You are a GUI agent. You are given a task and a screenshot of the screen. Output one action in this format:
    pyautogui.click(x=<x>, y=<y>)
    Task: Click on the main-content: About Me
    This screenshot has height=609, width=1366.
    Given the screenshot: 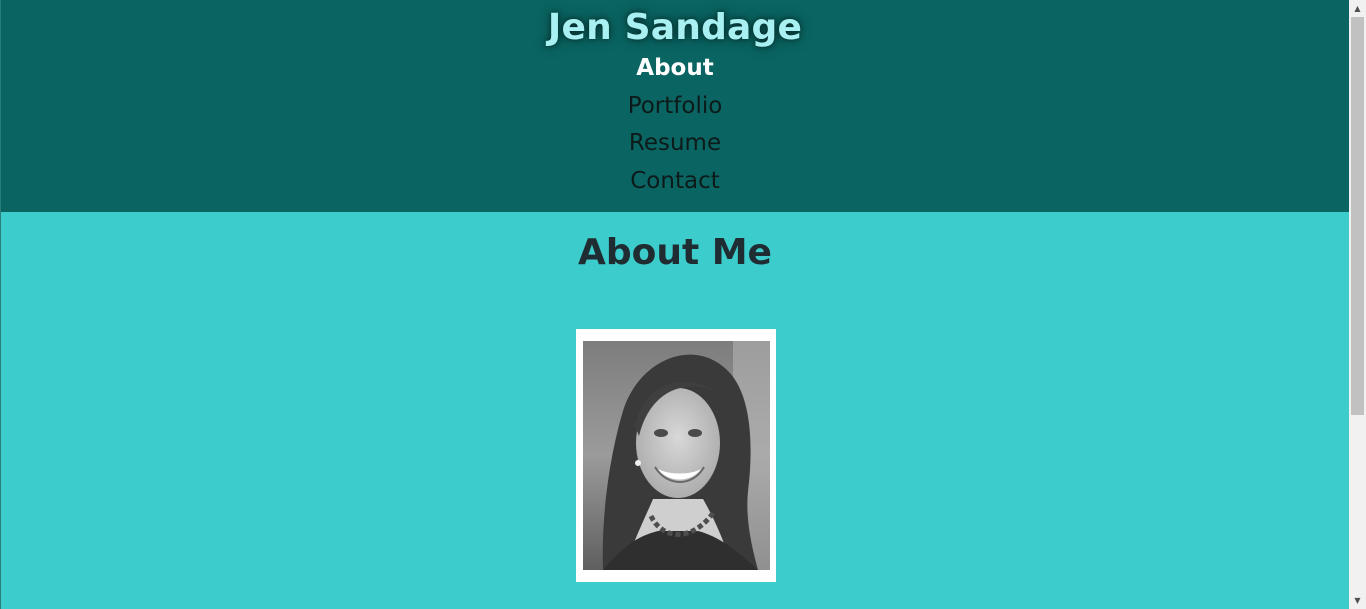 What is the action you would take?
    pyautogui.click(x=675, y=243)
    